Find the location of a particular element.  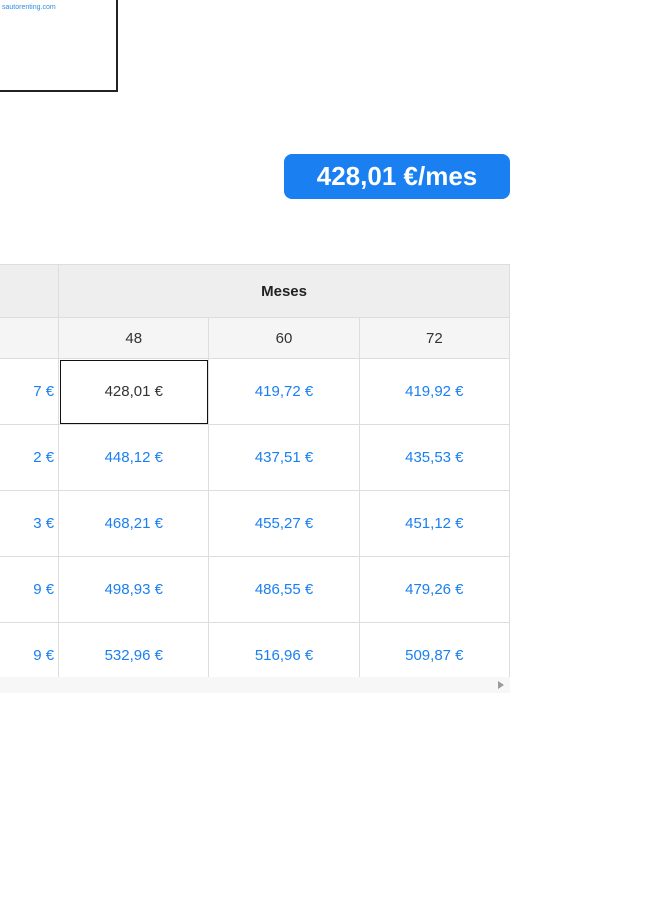

price-cell: 451,12 € is located at coordinates (434, 523).